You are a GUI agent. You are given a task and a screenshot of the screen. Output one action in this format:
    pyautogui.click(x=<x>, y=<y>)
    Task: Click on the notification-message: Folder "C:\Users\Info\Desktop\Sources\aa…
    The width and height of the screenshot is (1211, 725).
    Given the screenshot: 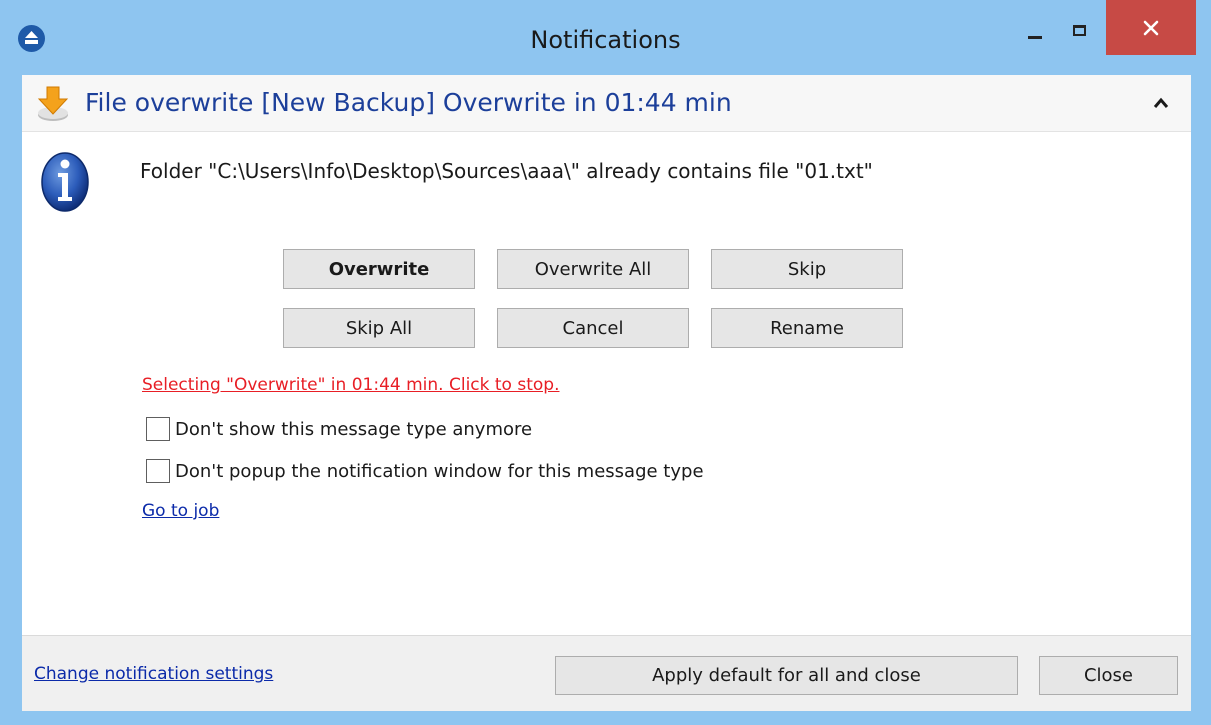 What is the action you would take?
    pyautogui.click(x=506, y=171)
    